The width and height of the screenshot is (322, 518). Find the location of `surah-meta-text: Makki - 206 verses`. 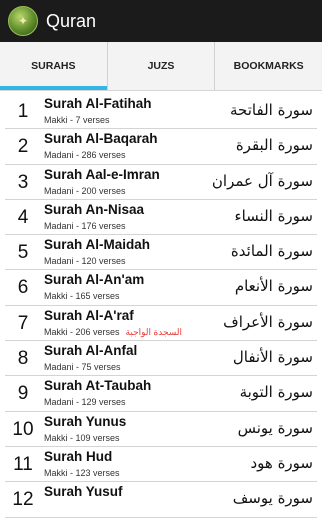

surah-meta-text: Makki - 206 verses is located at coordinates (82, 331).